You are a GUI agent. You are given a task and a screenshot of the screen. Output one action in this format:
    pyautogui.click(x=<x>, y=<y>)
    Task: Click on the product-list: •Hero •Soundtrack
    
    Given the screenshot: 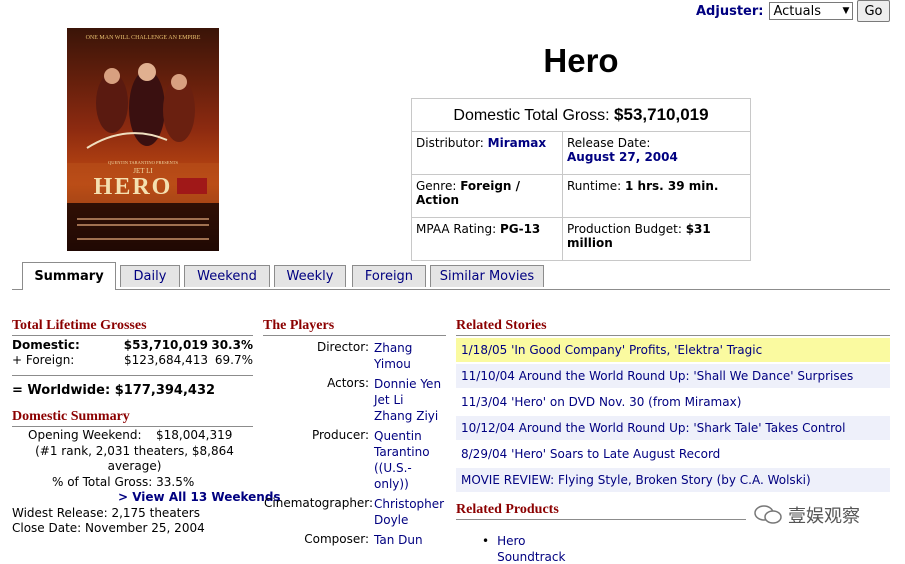 What is the action you would take?
    pyautogui.click(x=523, y=549)
    